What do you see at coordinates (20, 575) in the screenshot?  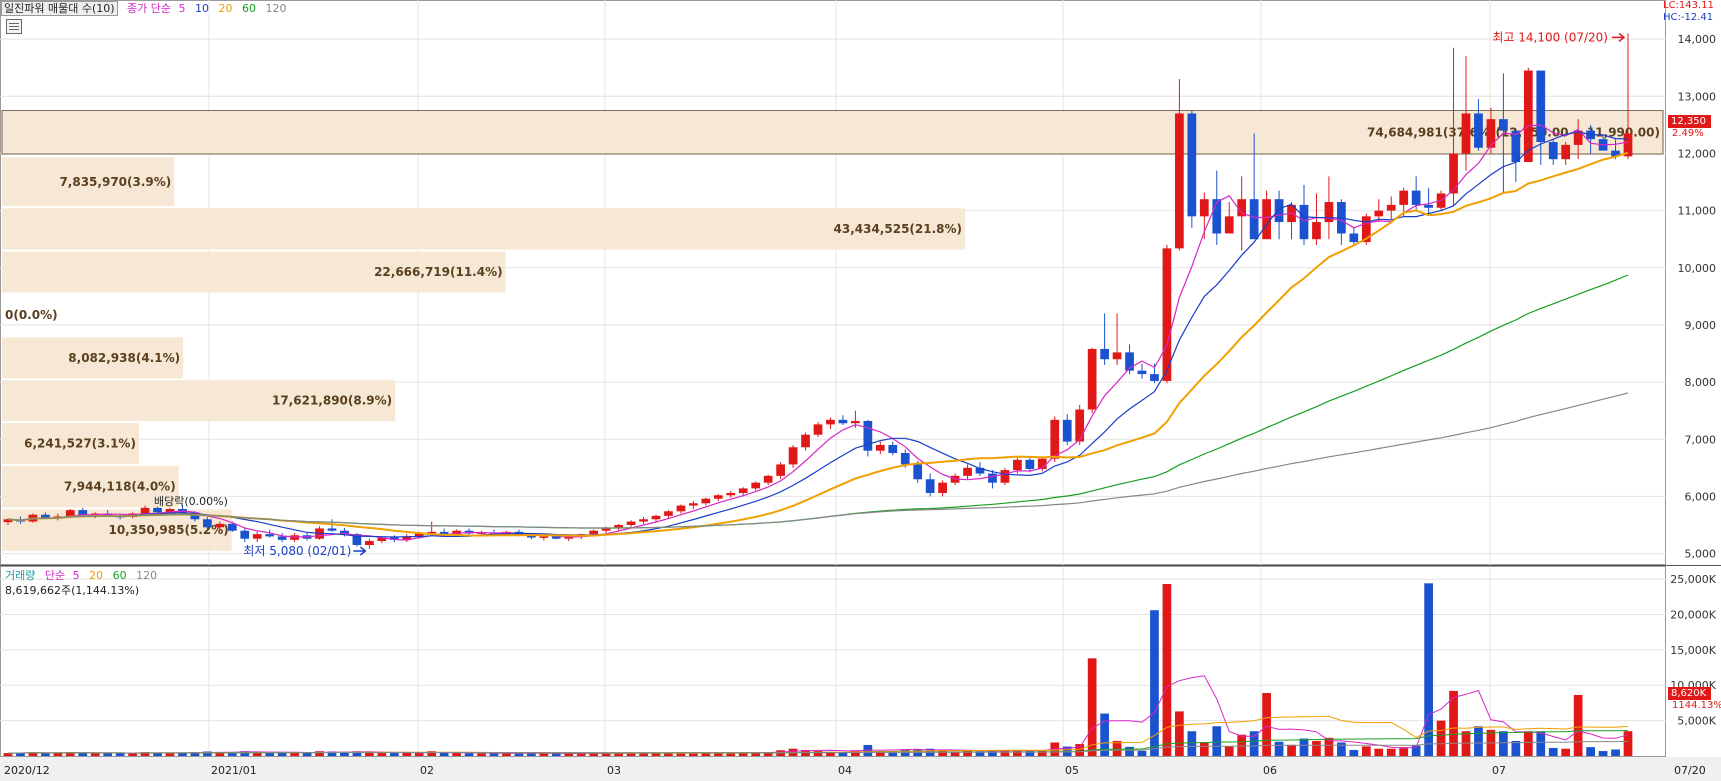 I see `volume-legend-title: 거래량` at bounding box center [20, 575].